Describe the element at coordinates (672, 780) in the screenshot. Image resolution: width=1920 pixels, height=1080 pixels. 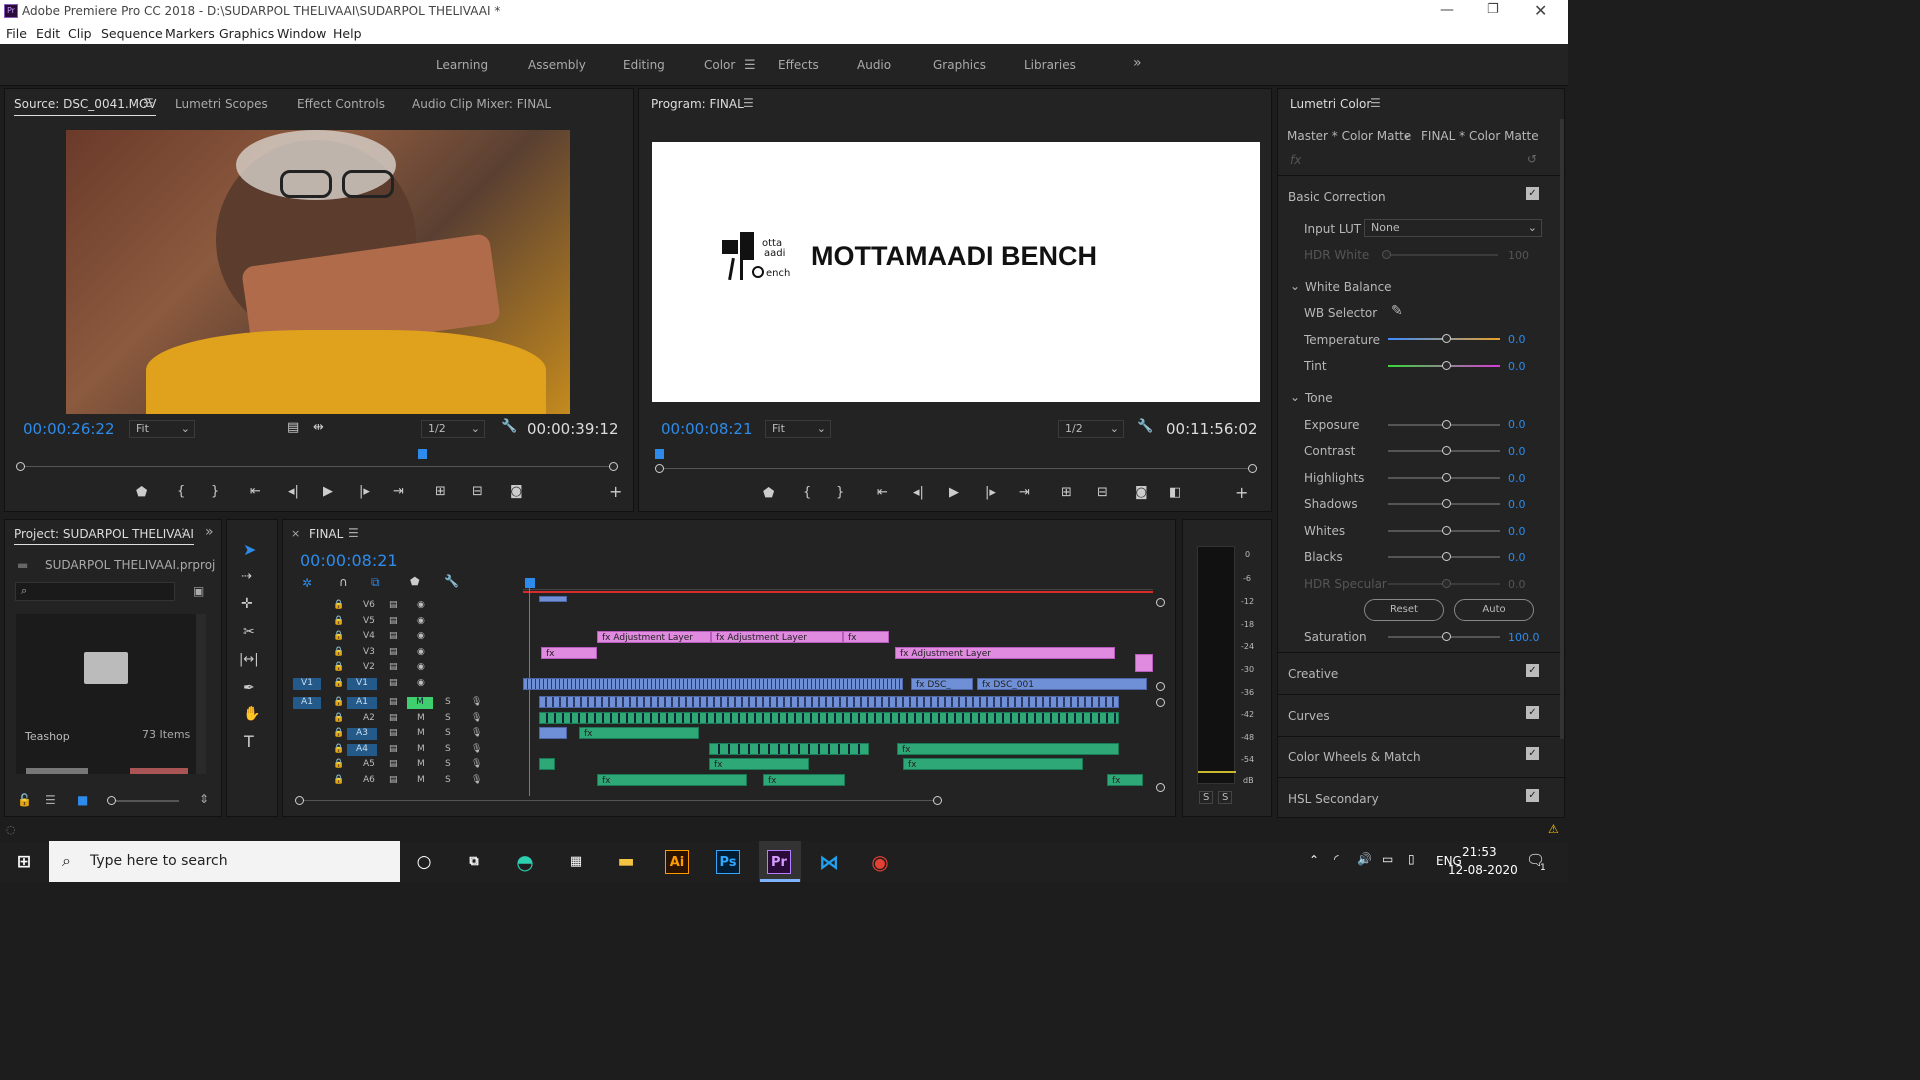
I see `audio-clip-a6: fx` at that location.